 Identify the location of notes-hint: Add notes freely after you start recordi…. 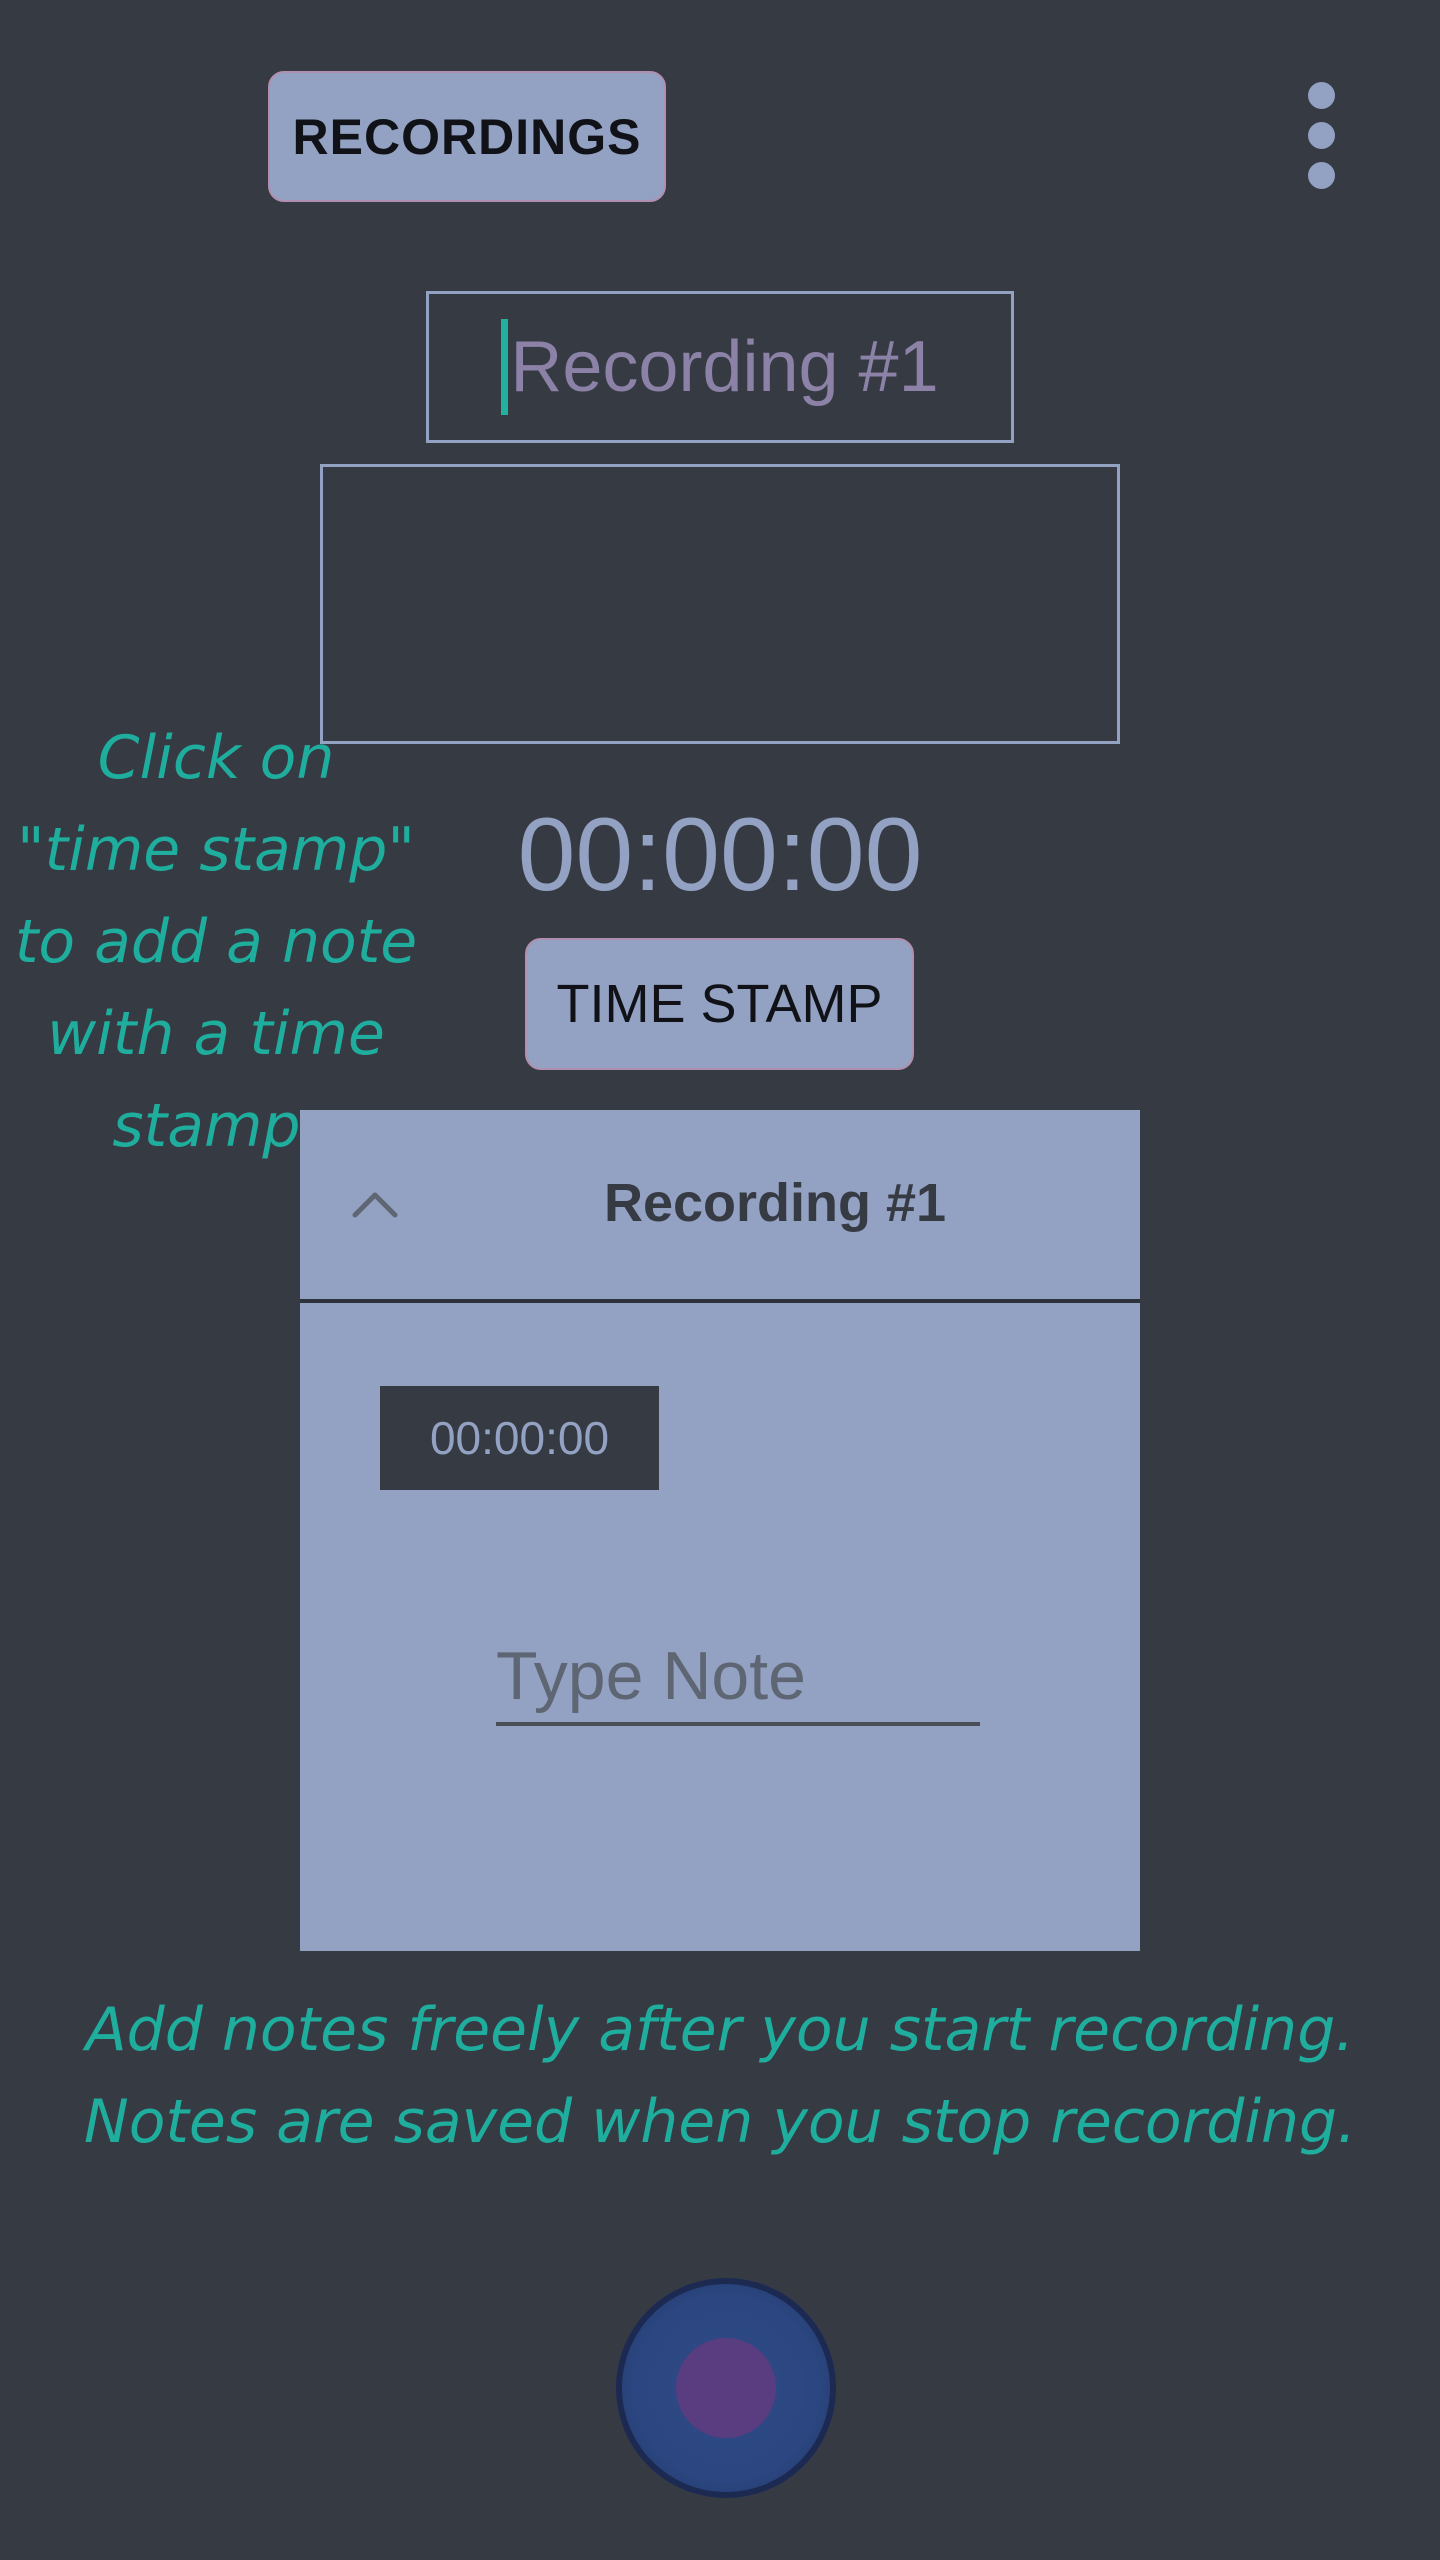
(720, 2076).